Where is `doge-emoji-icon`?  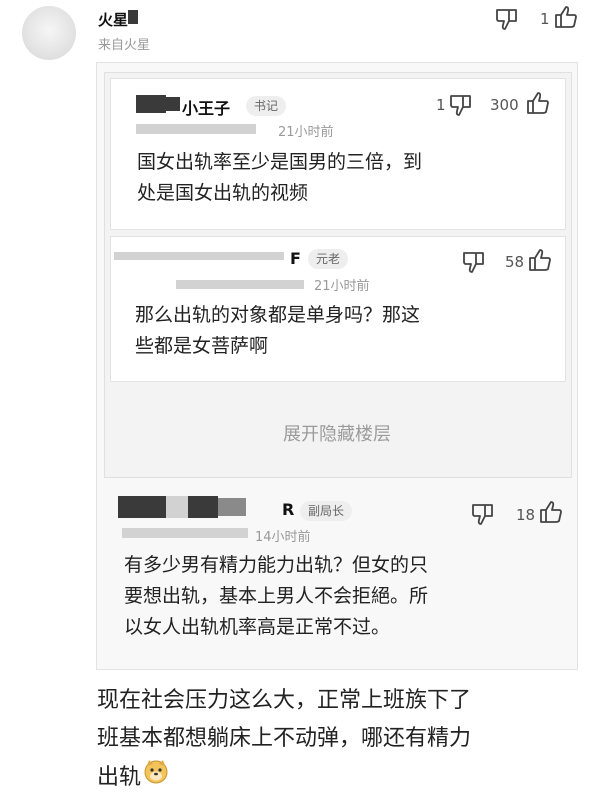 doge-emoji-icon is located at coordinates (156, 777).